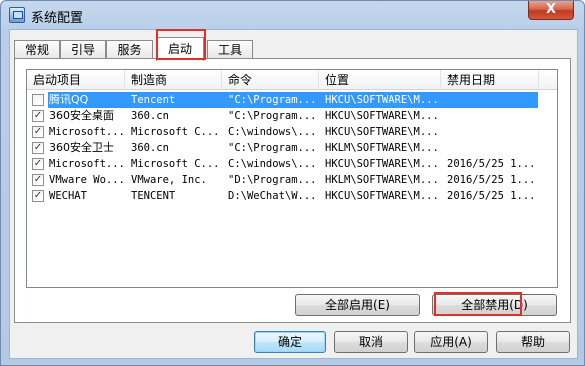 The width and height of the screenshot is (585, 366). Describe the element at coordinates (230, 50) in the screenshot. I see `tab-tools: 工具` at that location.